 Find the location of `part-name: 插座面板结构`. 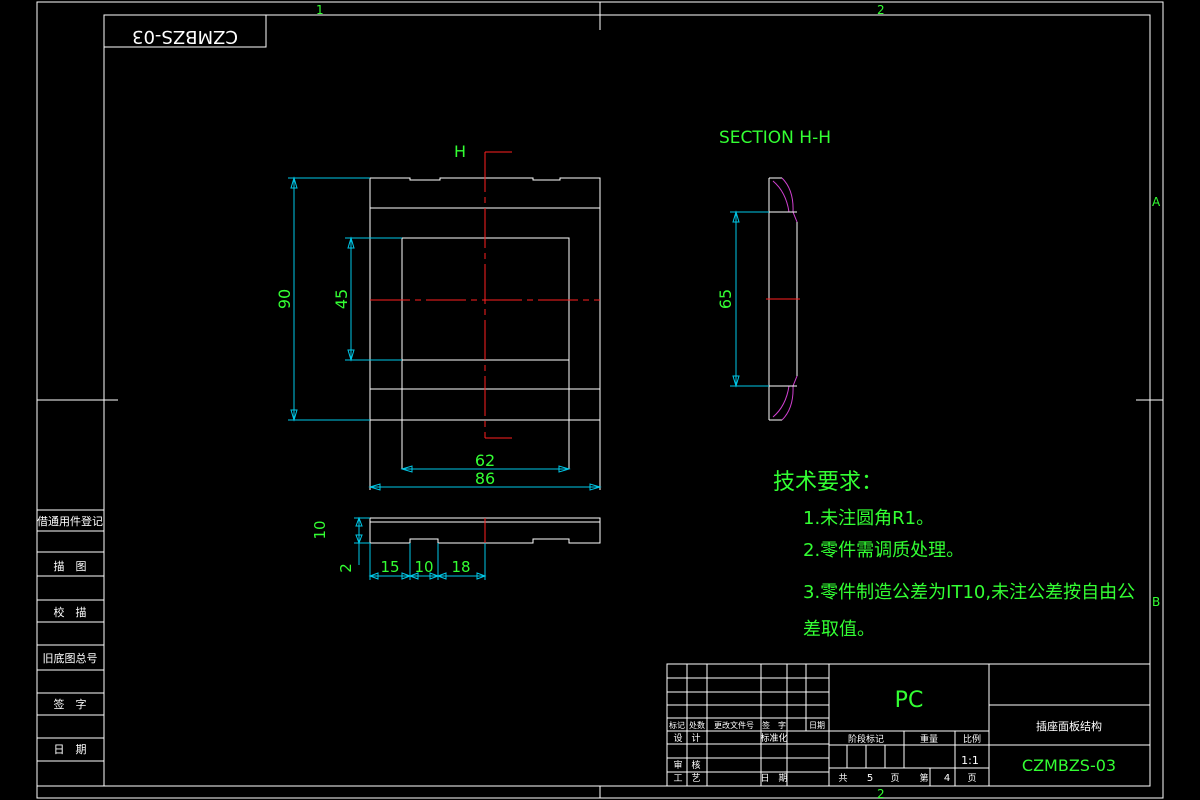

part-name: 插座面板结构 is located at coordinates (1069, 726).